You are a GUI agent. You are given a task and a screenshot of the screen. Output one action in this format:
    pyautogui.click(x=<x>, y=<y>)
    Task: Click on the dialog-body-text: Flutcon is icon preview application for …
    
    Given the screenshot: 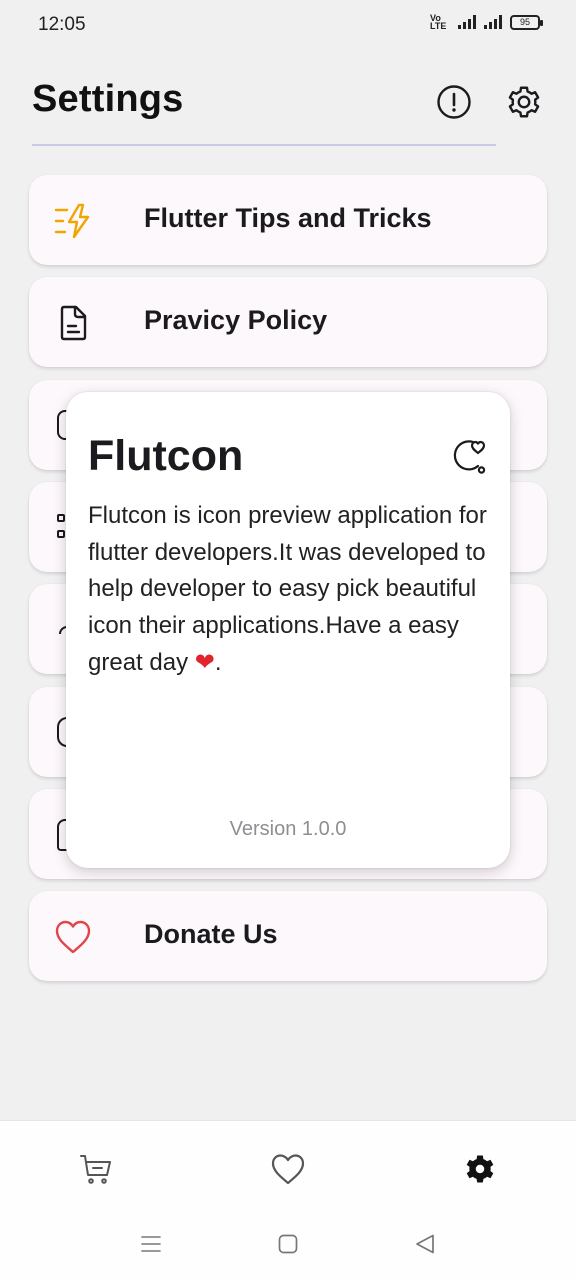 What is the action you would take?
    pyautogui.click(x=287, y=589)
    